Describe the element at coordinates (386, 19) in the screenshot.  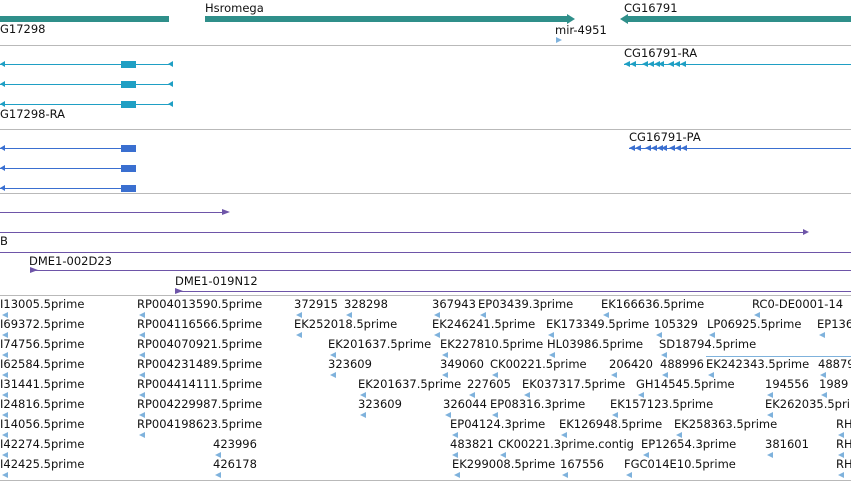
I see `gene-bar-hsromega` at that location.